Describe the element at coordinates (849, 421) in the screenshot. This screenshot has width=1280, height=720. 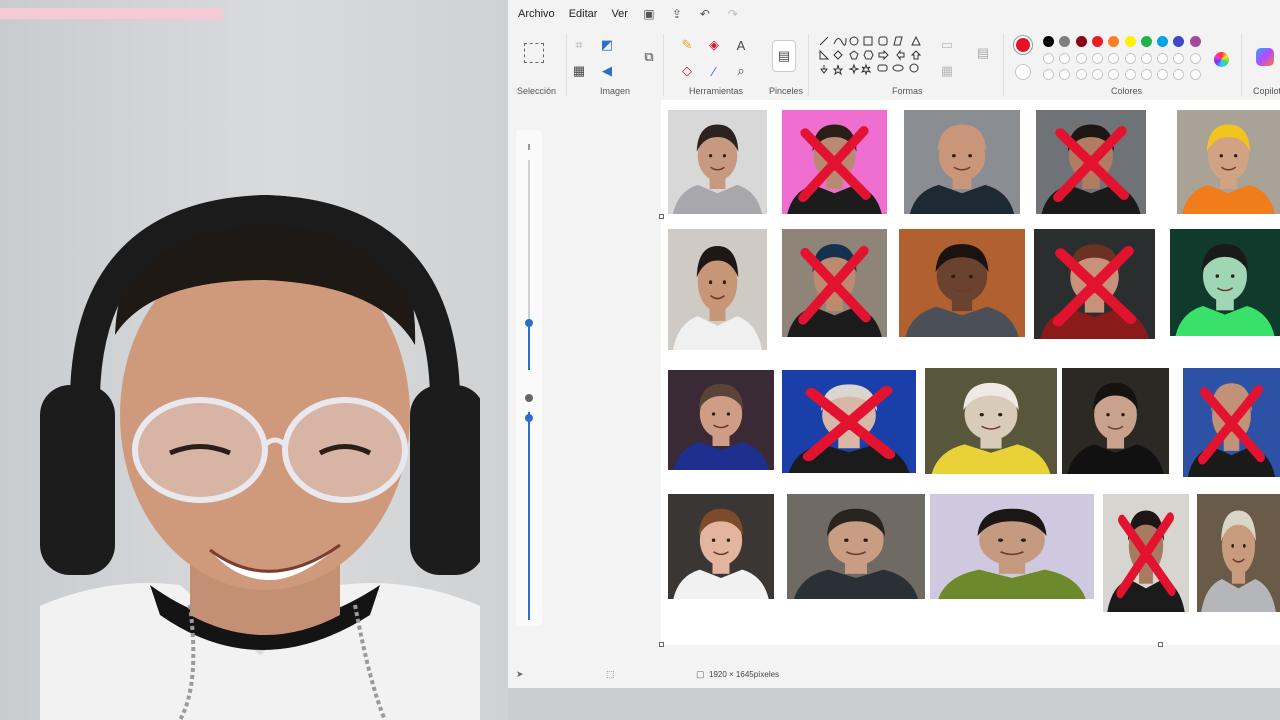
I see `photo-blue-studio-man` at that location.